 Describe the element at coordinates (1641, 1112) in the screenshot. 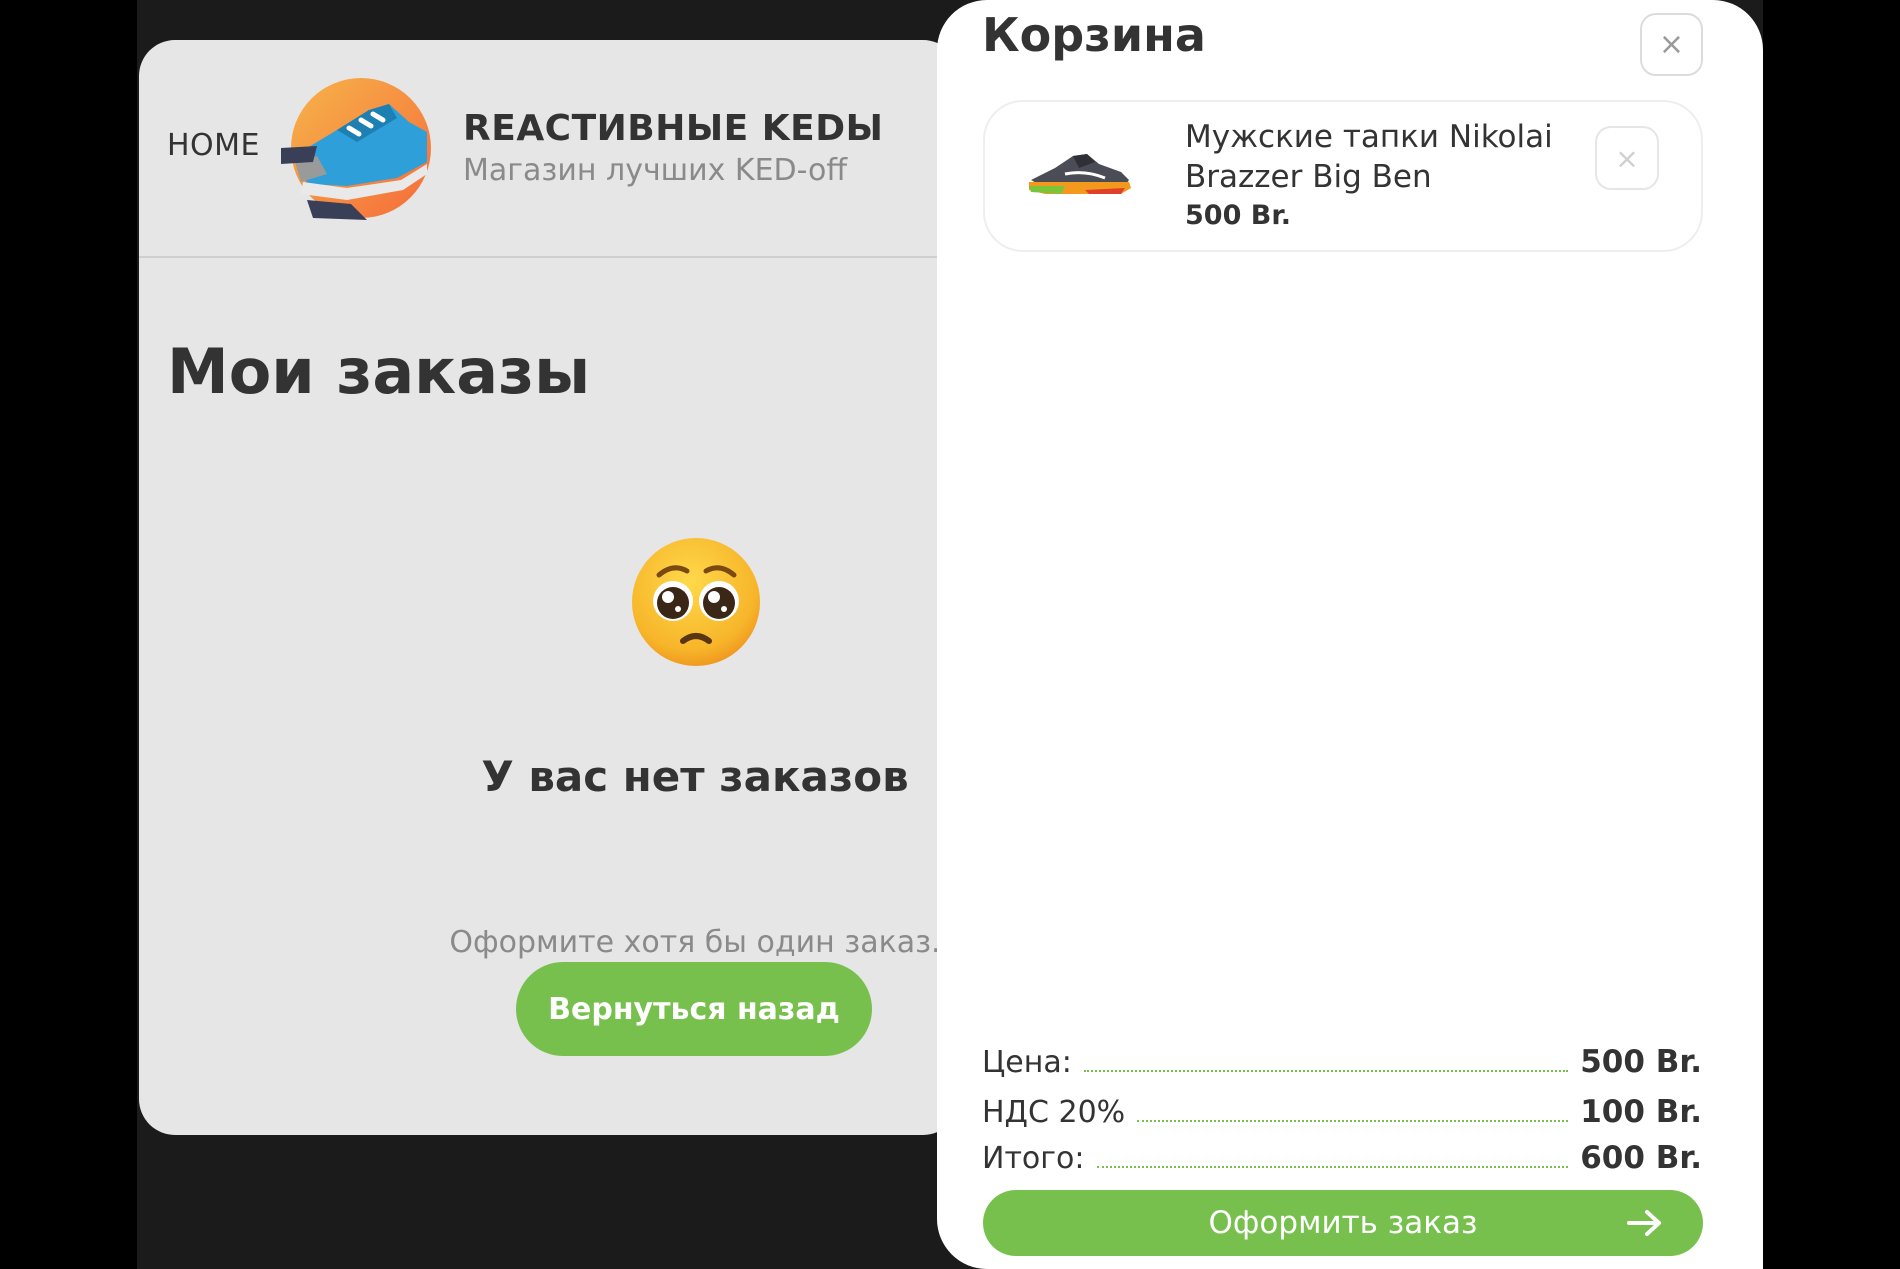

I see `summary-vat-value: 100 Br.` at that location.